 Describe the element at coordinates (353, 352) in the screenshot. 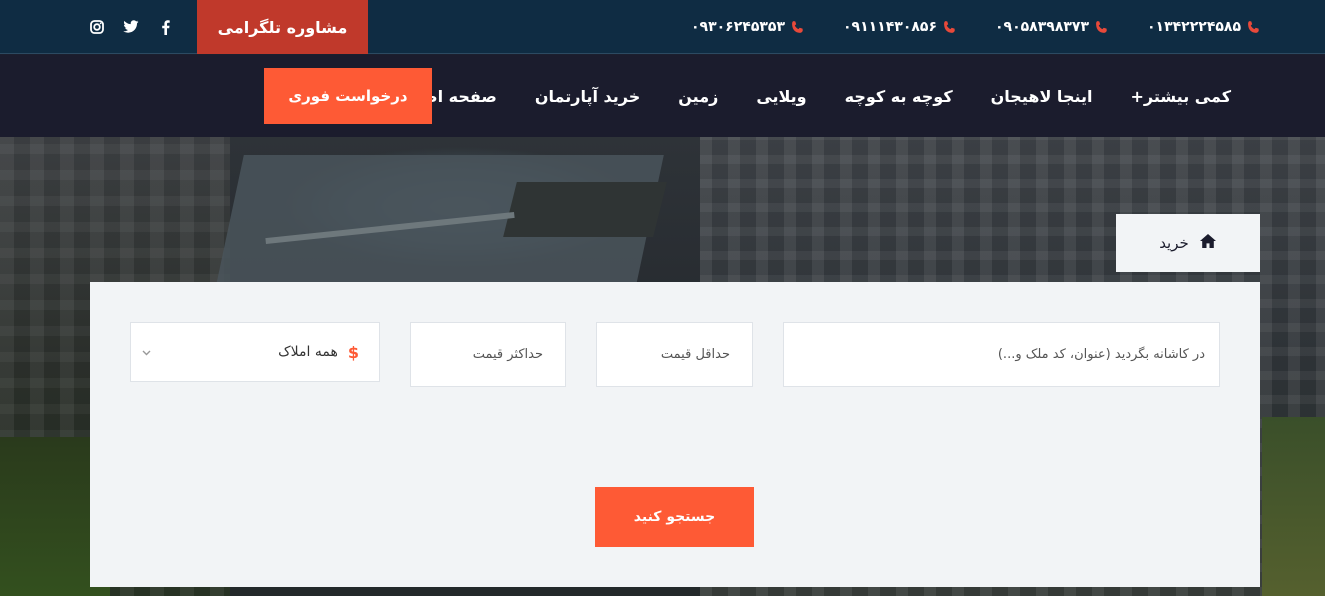

I see `dollar-icon: $` at that location.